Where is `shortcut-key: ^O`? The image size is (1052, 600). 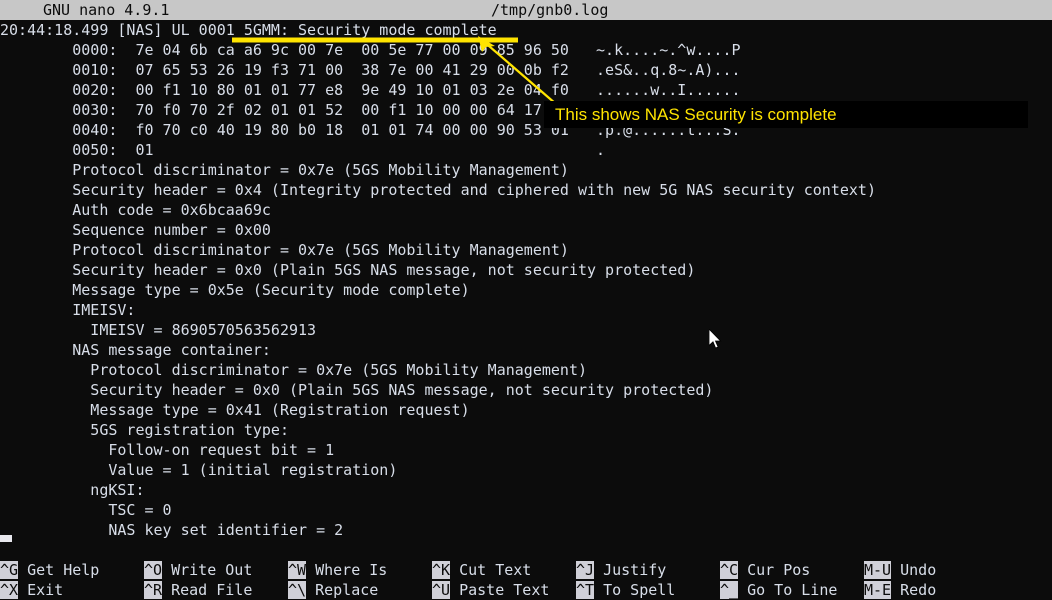 shortcut-key: ^O is located at coordinates (153, 570).